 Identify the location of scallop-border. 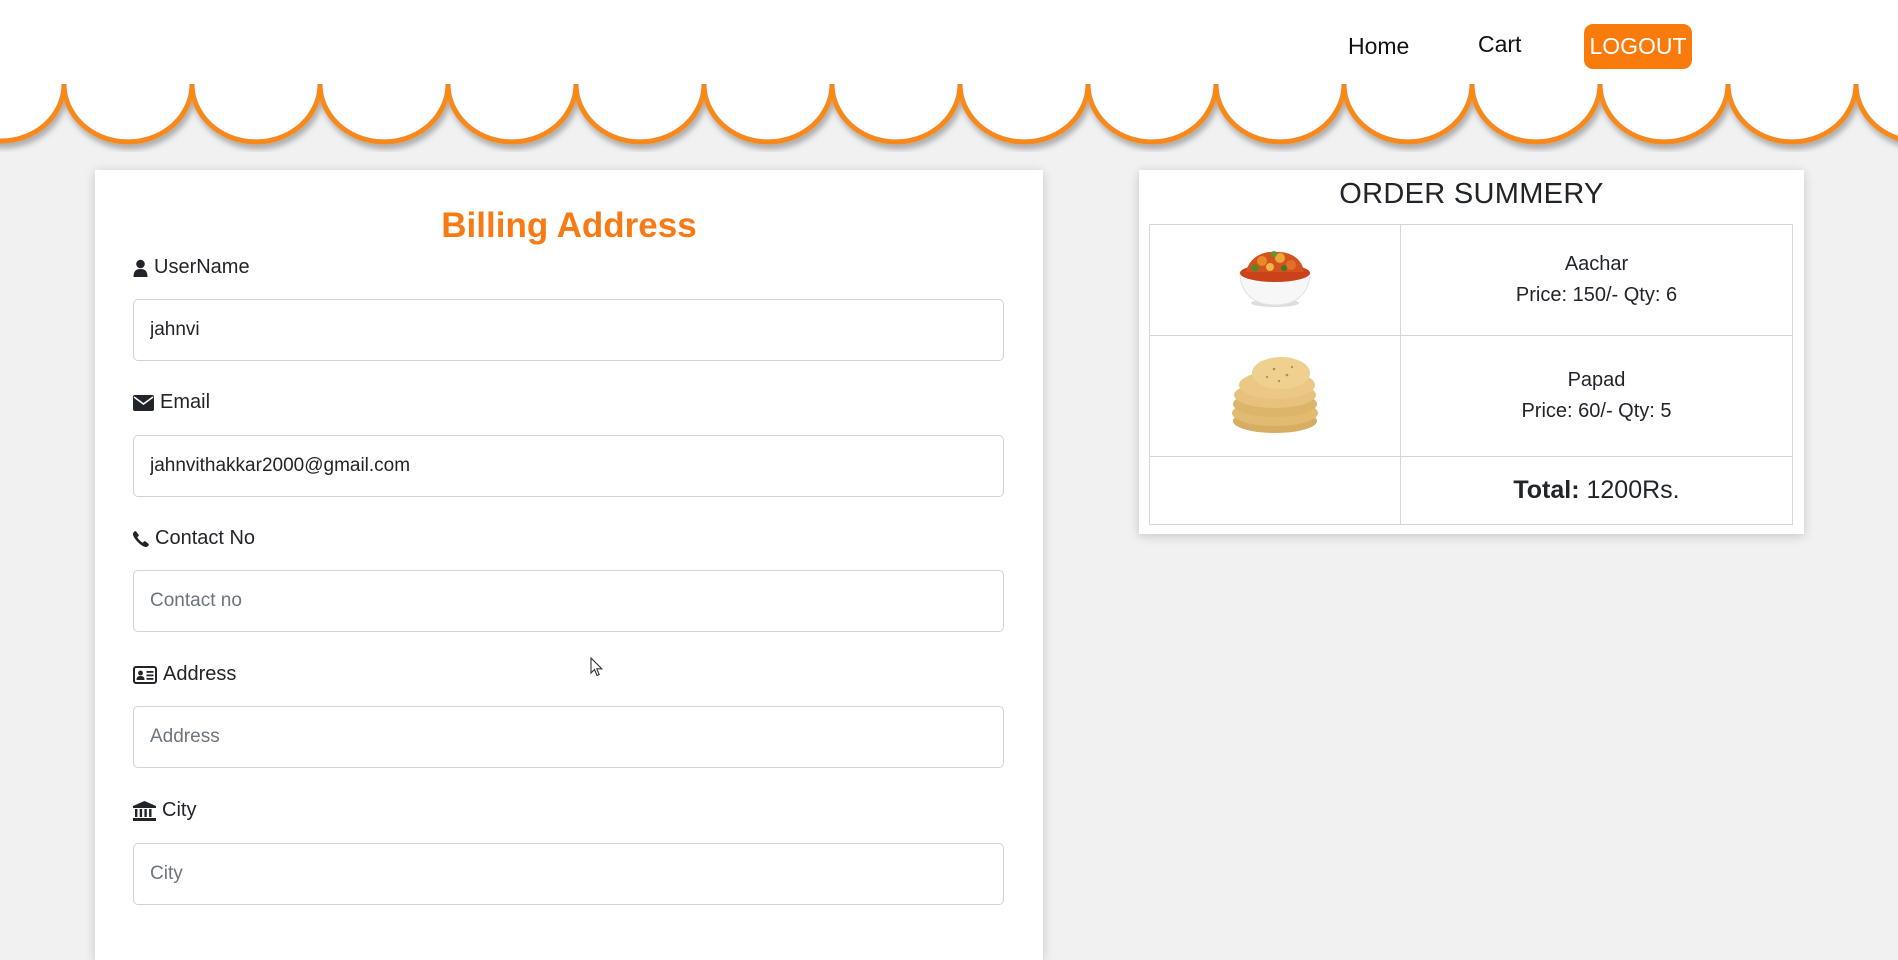
(949, 113).